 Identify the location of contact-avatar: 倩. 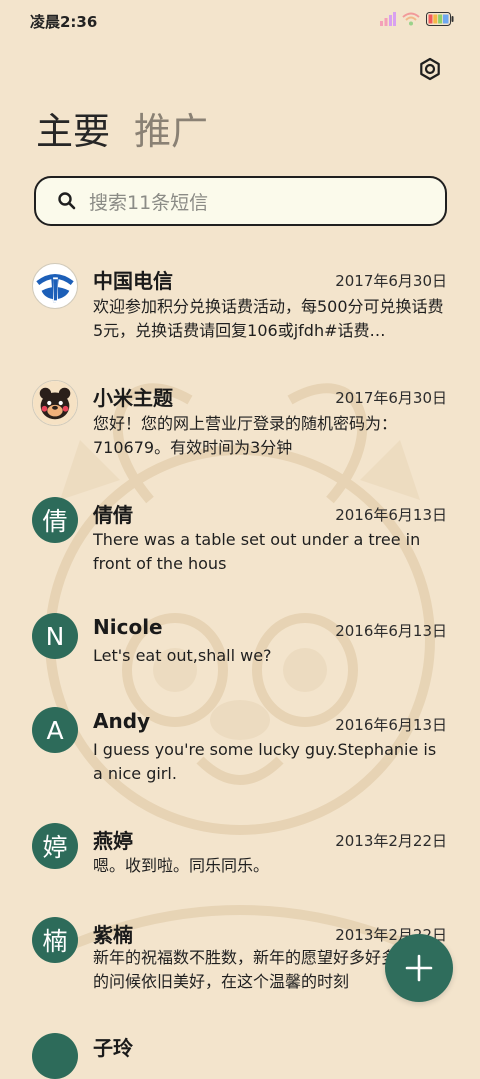
(55, 520).